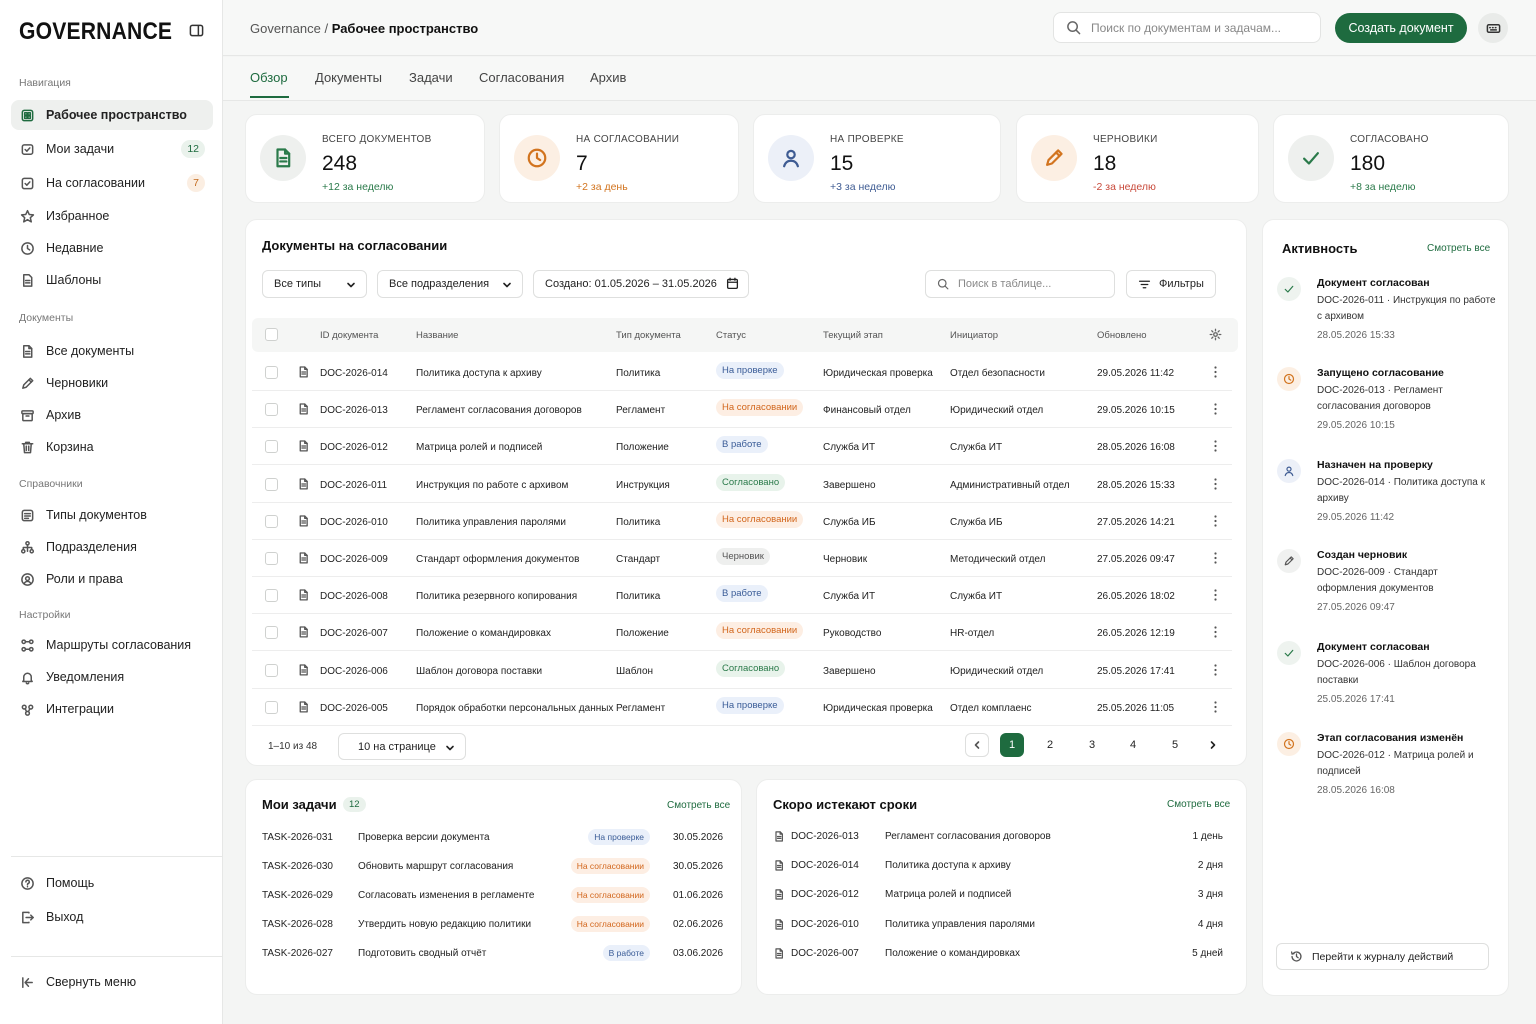 This screenshot has width=1536, height=1024. Describe the element at coordinates (112, 248) in the screenshot. I see `sidebar-item-nav-4: Недавние` at that location.